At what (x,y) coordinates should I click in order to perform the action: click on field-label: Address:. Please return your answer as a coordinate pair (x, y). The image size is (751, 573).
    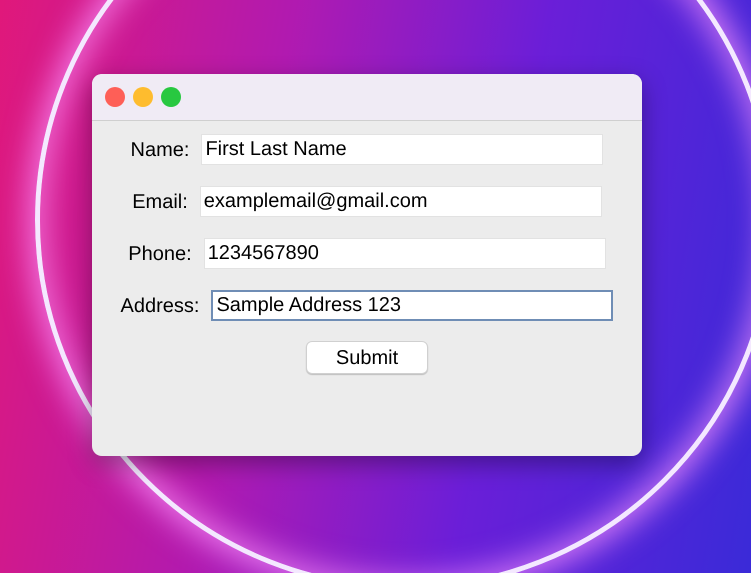
    Looking at the image, I should click on (160, 306).